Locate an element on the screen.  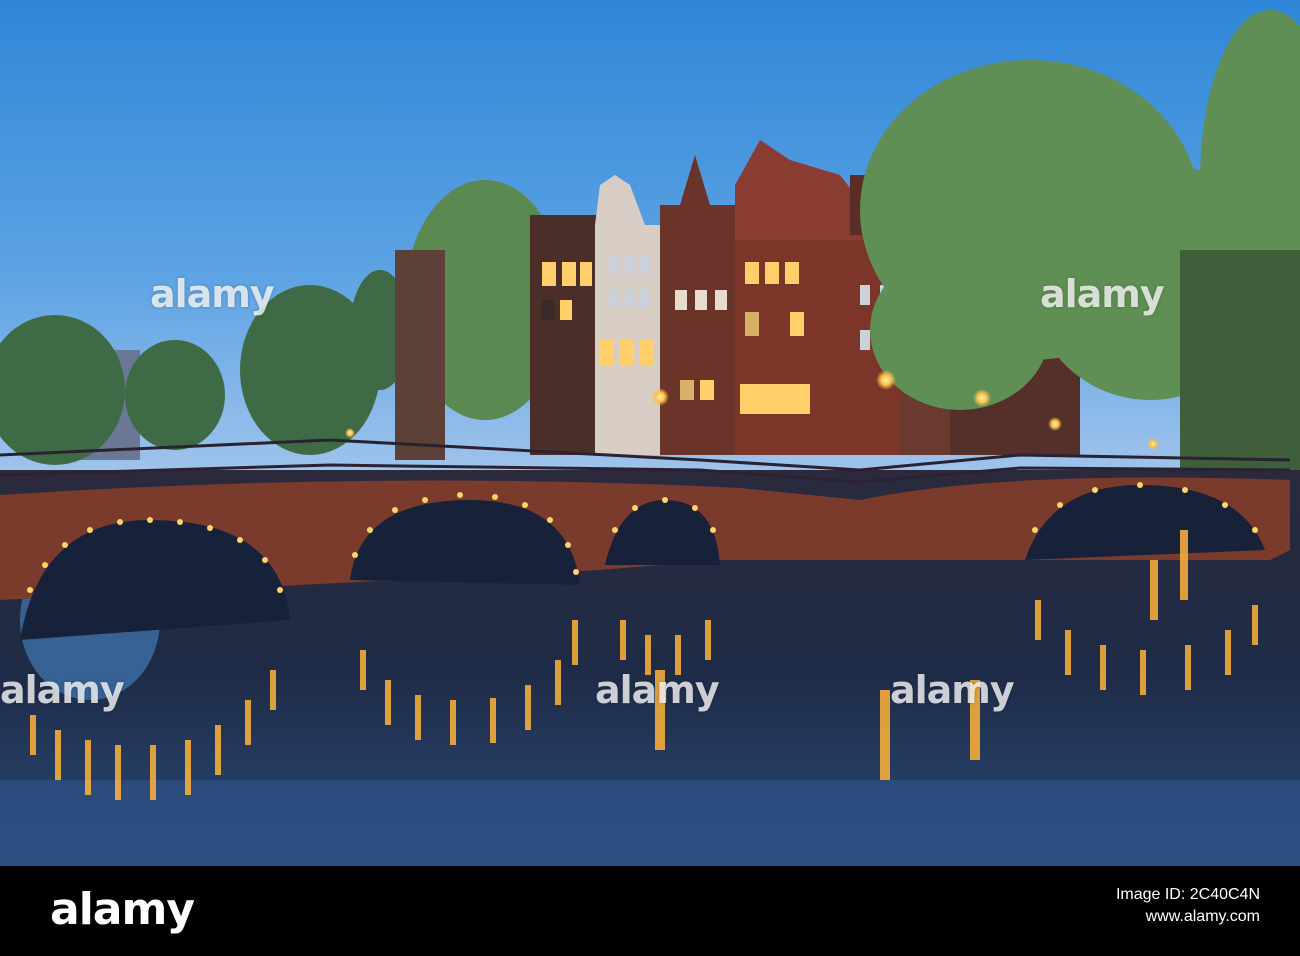
watermark-mid-left: alamy is located at coordinates (62, 690).